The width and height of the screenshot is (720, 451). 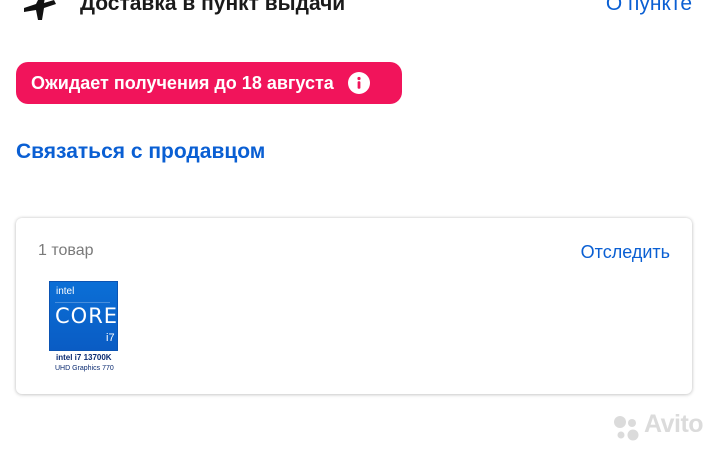 I want to click on contact-seller-link: Связаться с продавцом, so click(x=140, y=152).